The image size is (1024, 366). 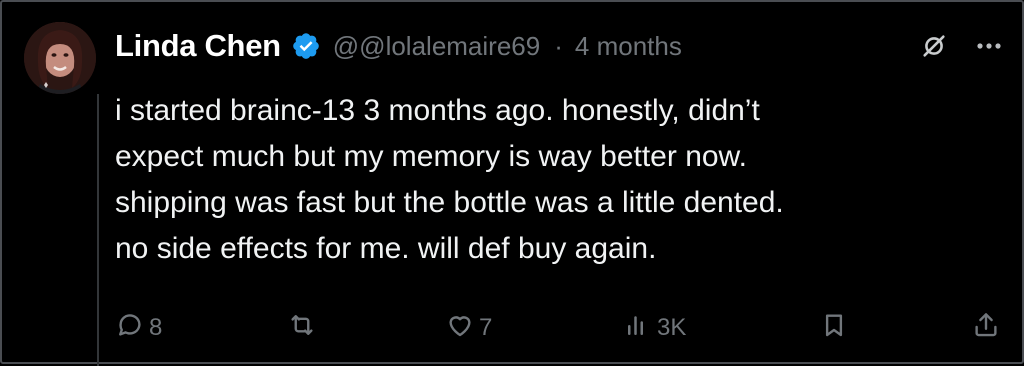 I want to click on views-icon, so click(x=638, y=328).